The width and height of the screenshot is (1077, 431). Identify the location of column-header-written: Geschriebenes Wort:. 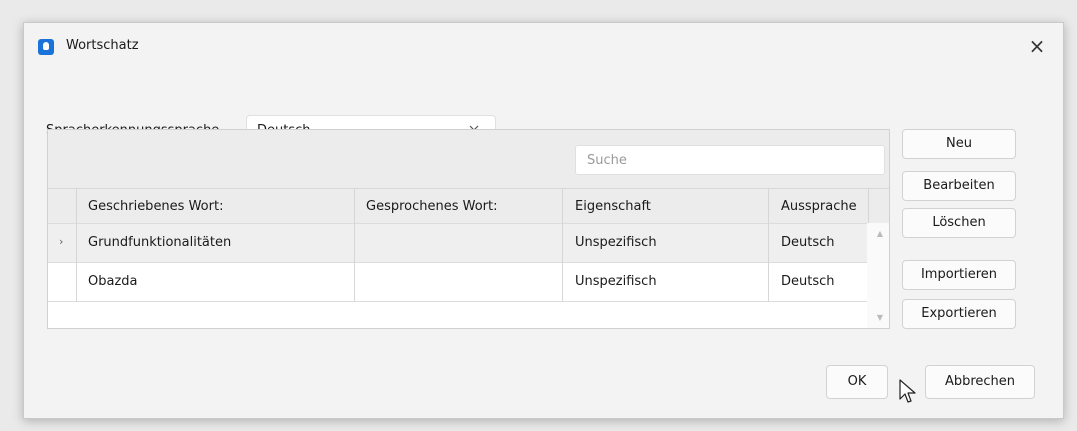
(155, 206).